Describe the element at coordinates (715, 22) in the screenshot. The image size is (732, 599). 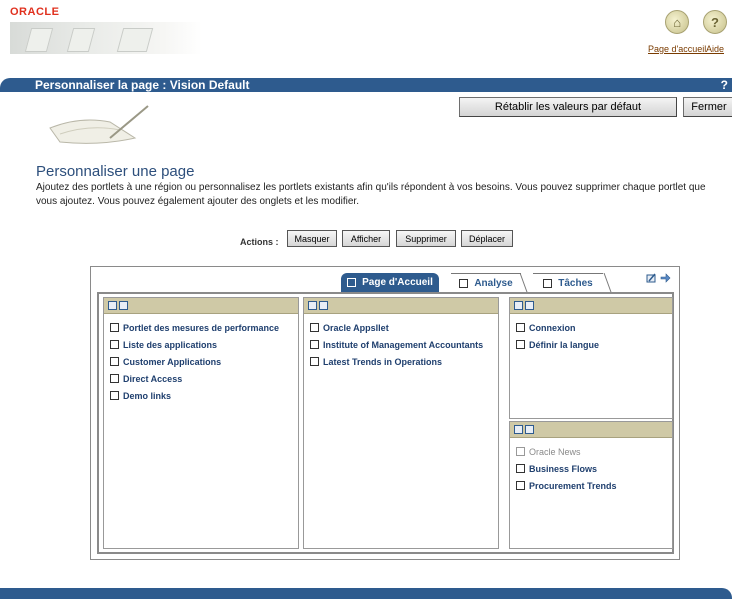
I see `help-icon: ?` at that location.